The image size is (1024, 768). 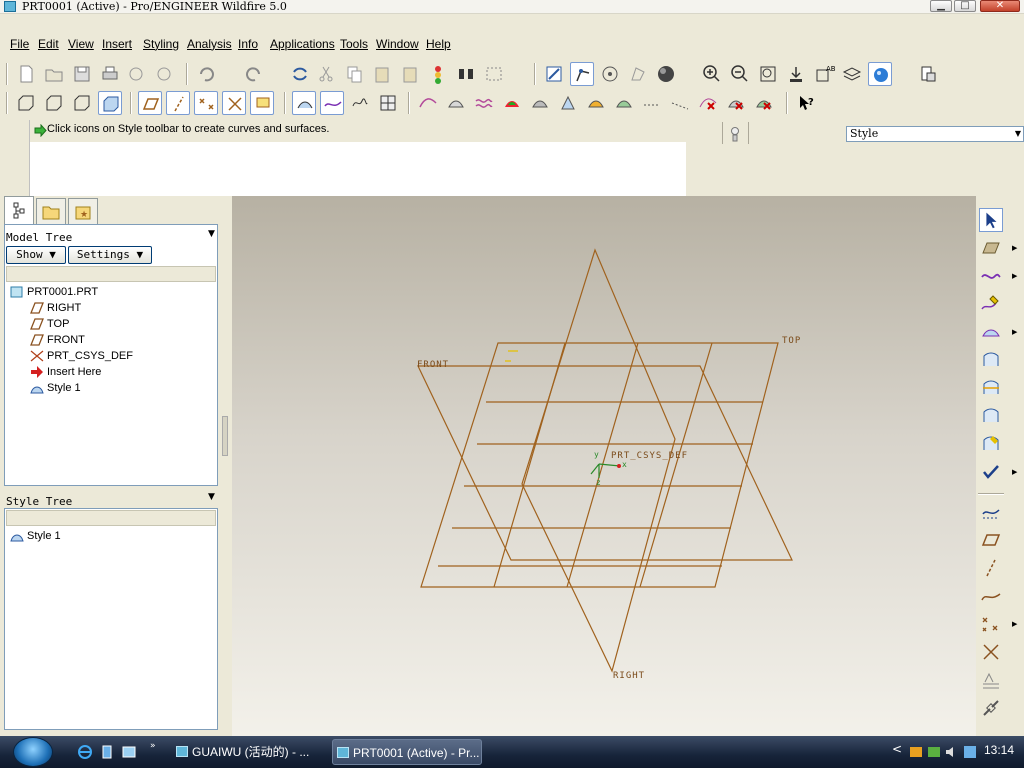 I want to click on close-button: ✕, so click(x=1000, y=6).